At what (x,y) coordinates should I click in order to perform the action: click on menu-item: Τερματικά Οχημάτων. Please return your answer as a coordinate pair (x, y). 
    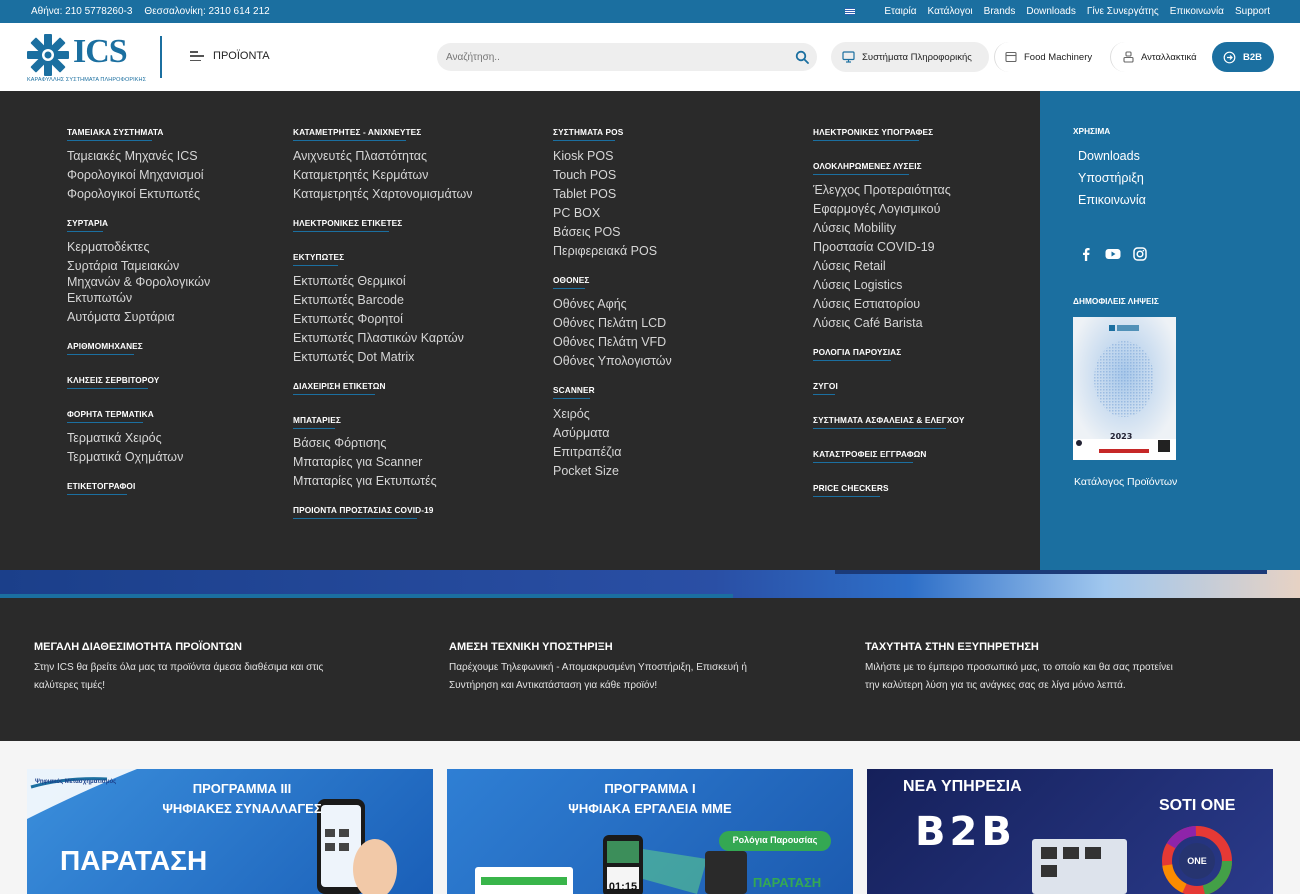
    Looking at the image, I should click on (125, 457).